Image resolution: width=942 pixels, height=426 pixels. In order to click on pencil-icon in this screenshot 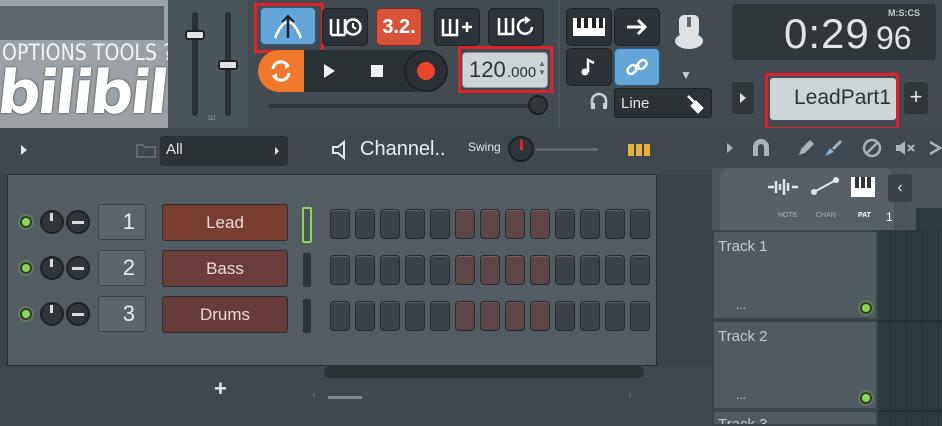, I will do `click(806, 148)`.